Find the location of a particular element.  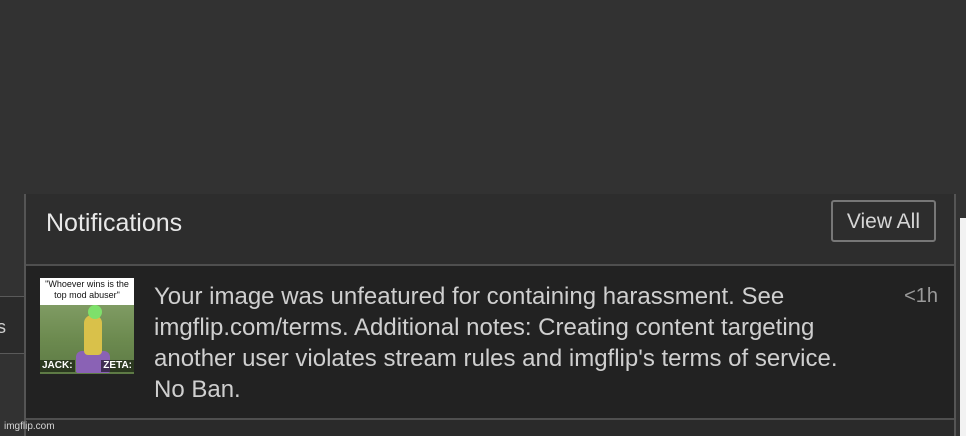

thumbnail-left-label: JACK: is located at coordinates (57, 366).